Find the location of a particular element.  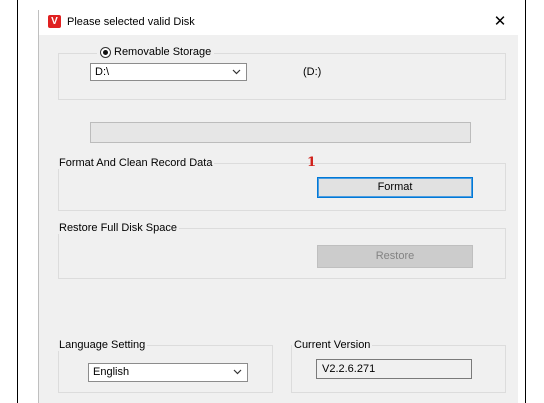

version-section-title: Current Version is located at coordinates (332, 345).